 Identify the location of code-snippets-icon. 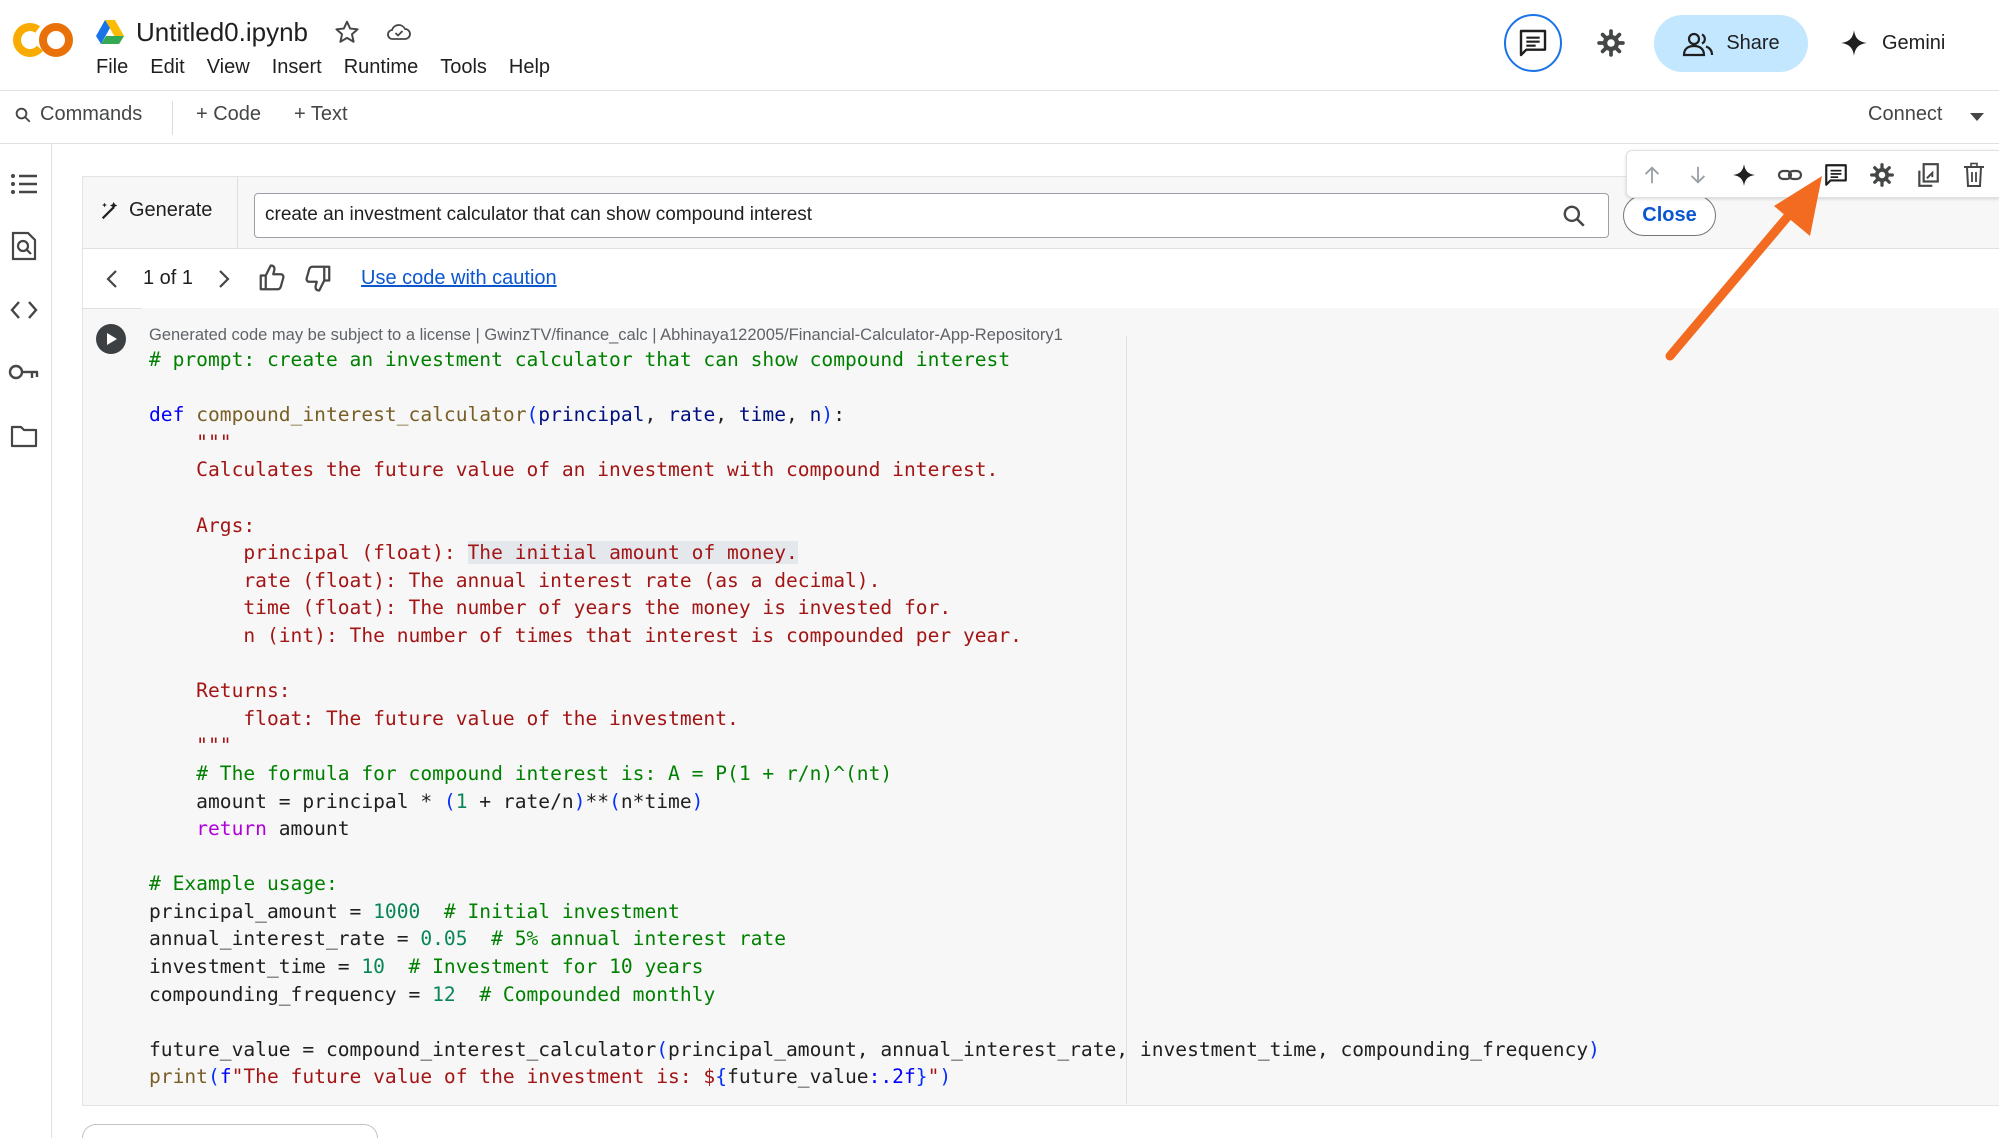
(24, 310).